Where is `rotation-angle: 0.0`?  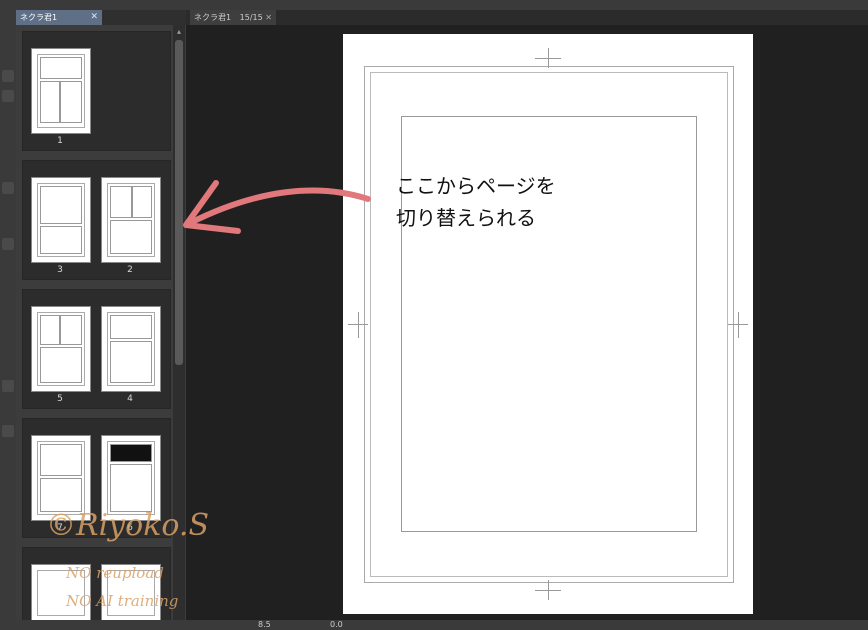 rotation-angle: 0.0 is located at coordinates (336, 625).